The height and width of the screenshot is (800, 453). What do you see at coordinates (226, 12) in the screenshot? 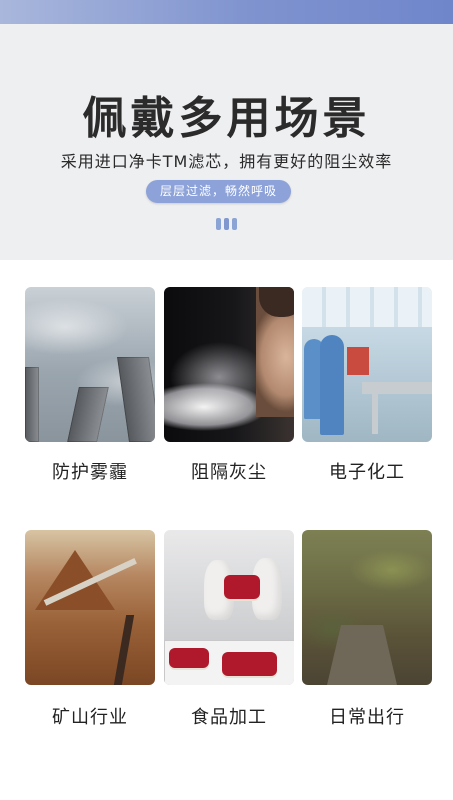
I see `top-banner-strip` at bounding box center [226, 12].